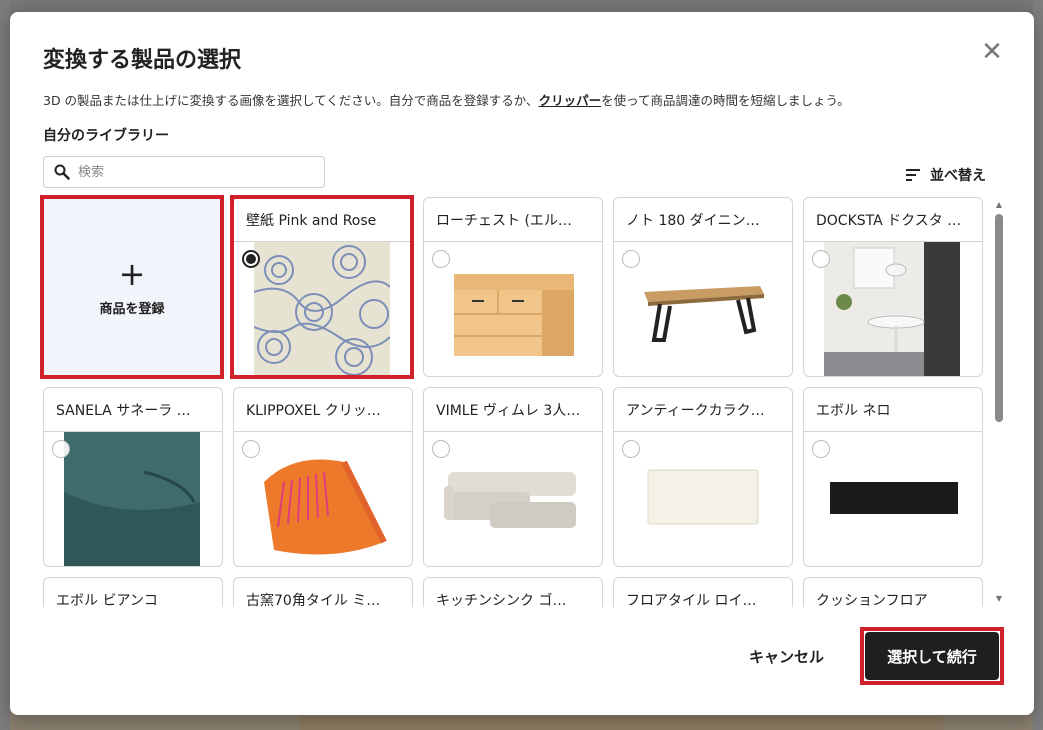  Describe the element at coordinates (322, 309) in the screenshot. I see `wallpaper-pattern-image` at that location.